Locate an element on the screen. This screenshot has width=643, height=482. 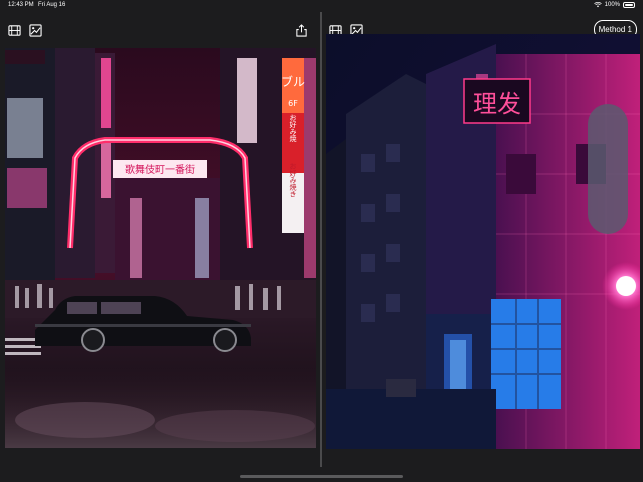
wifi-icon is located at coordinates (597, 5).